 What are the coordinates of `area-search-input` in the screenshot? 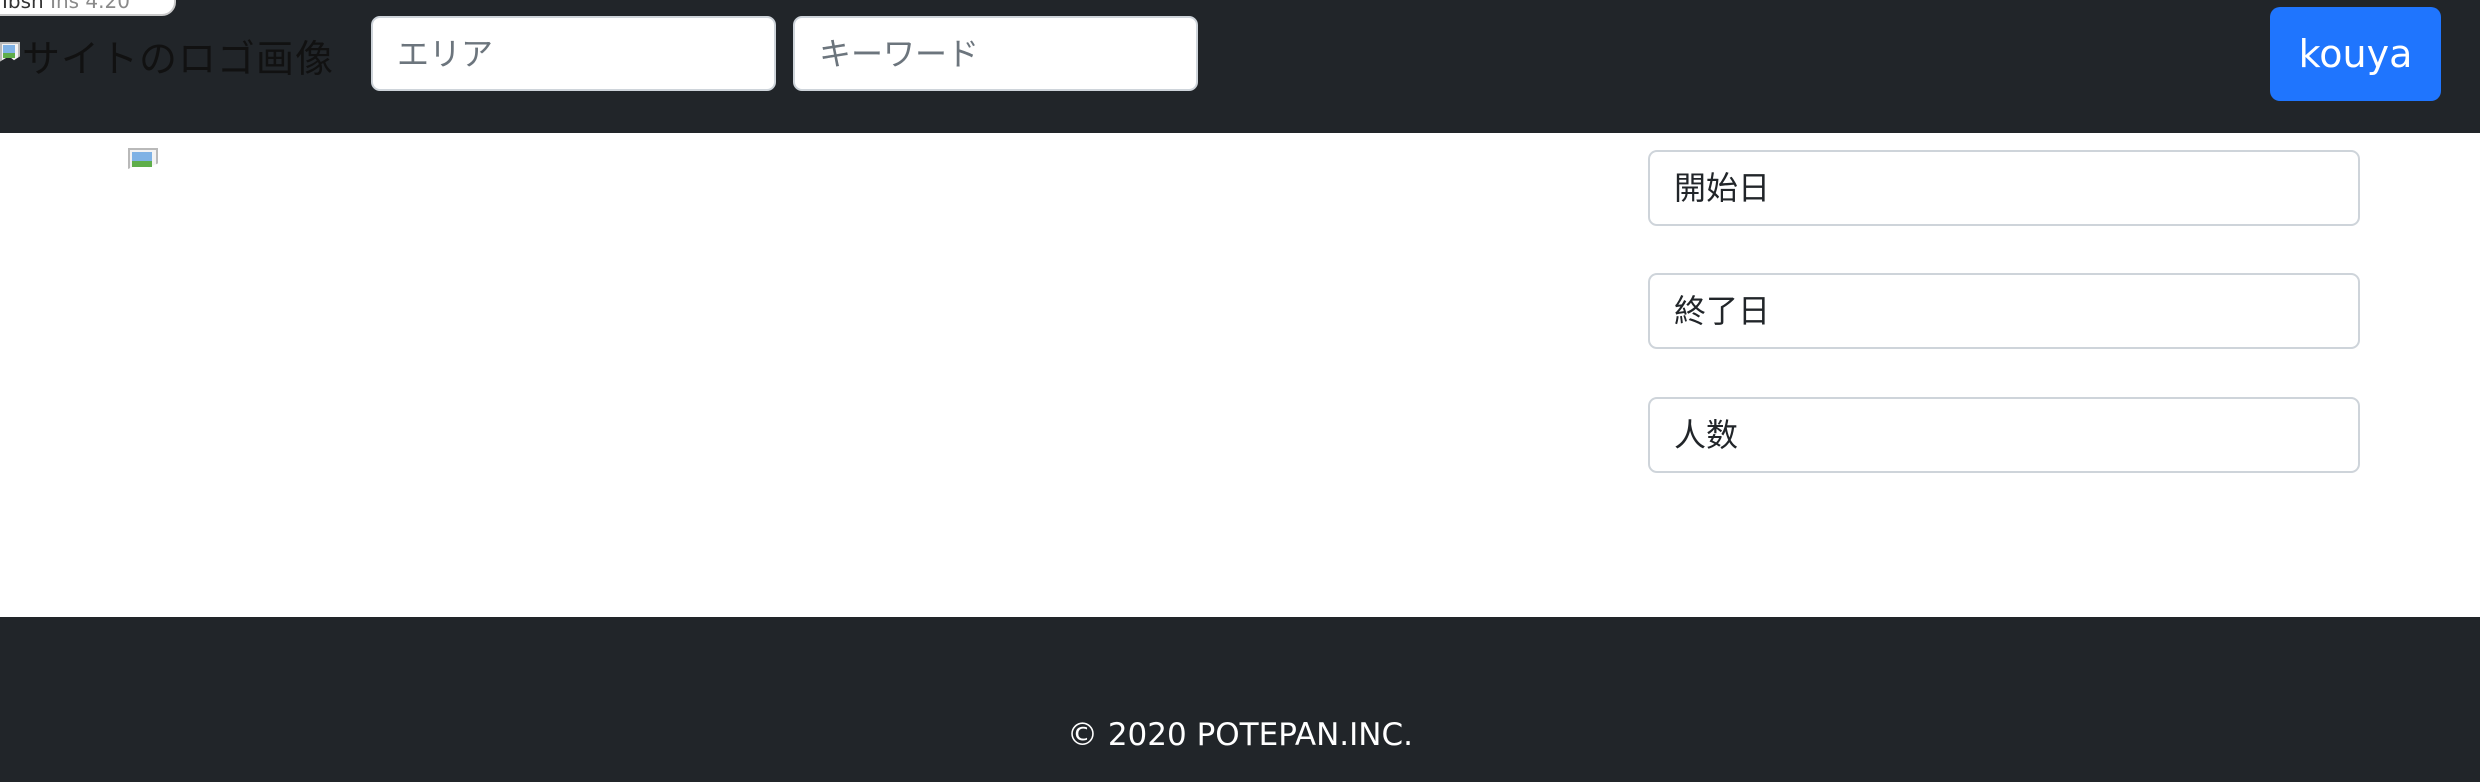 It's located at (573, 53).